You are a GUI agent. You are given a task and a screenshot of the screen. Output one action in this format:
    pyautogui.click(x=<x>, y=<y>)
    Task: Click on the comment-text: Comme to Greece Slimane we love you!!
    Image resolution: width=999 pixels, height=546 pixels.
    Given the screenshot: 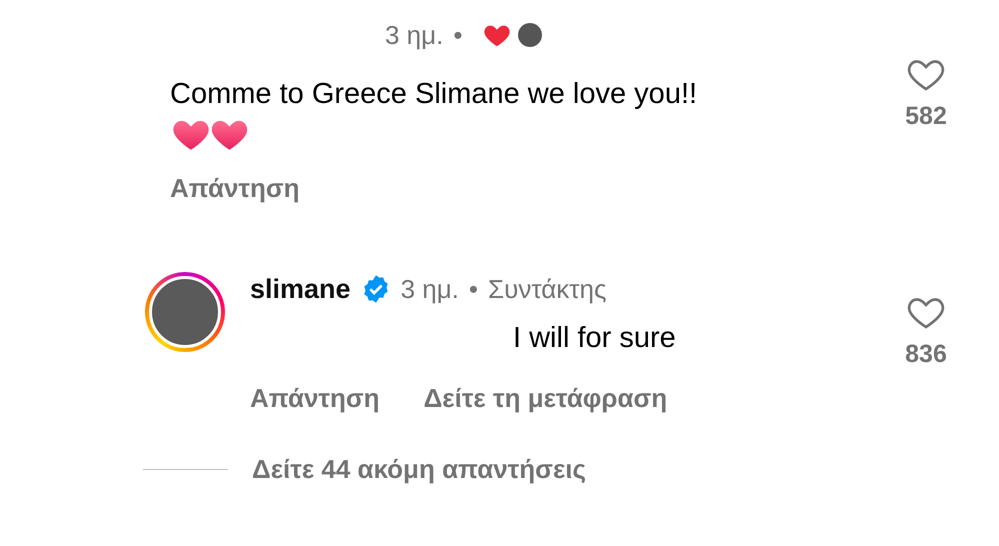 What is the action you would take?
    pyautogui.click(x=434, y=94)
    